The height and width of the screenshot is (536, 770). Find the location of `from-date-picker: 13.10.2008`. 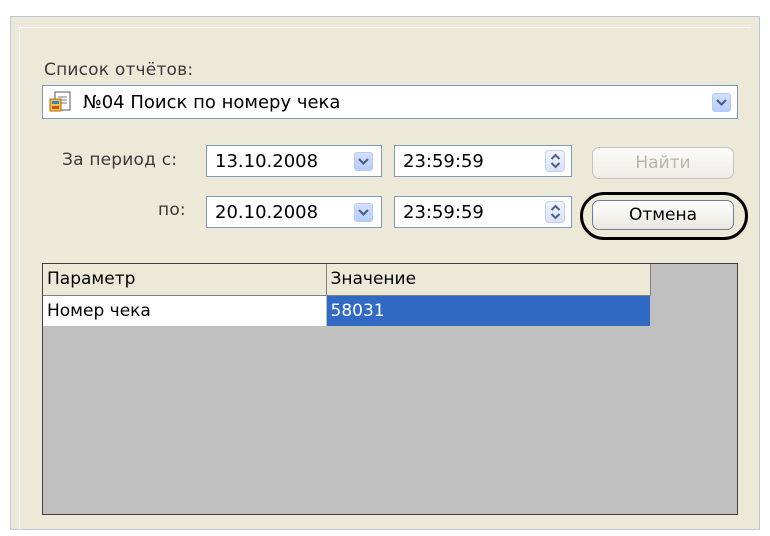

from-date-picker: 13.10.2008 is located at coordinates (294, 161).